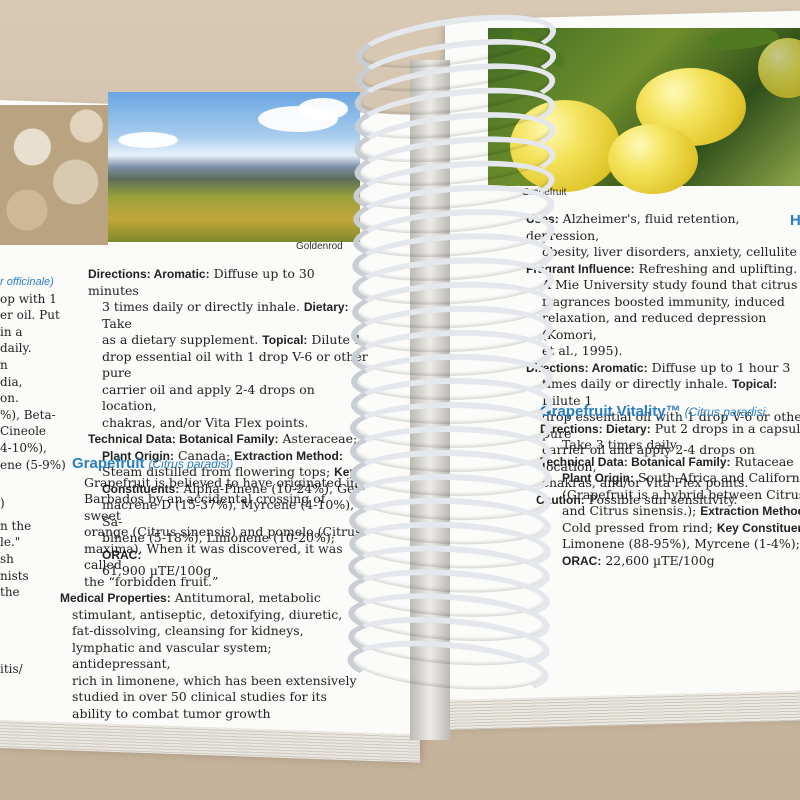 The height and width of the screenshot is (800, 800). I want to click on cut-line: le.", so click(10, 542).